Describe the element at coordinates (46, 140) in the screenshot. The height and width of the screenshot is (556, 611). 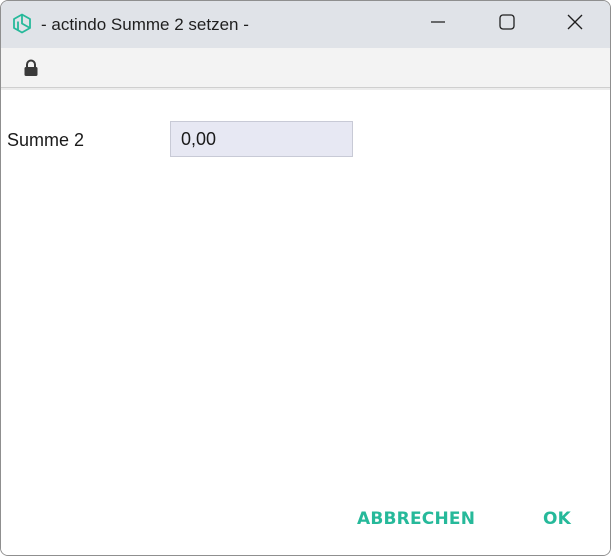
I see `summe-2-label: Summe 2` at that location.